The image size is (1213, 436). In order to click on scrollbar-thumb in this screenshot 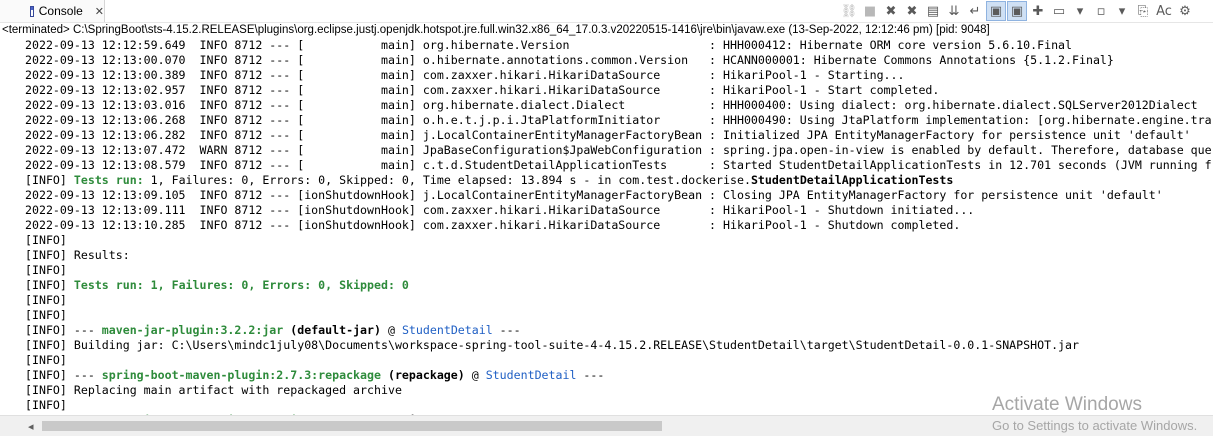, I will do `click(352, 426)`.